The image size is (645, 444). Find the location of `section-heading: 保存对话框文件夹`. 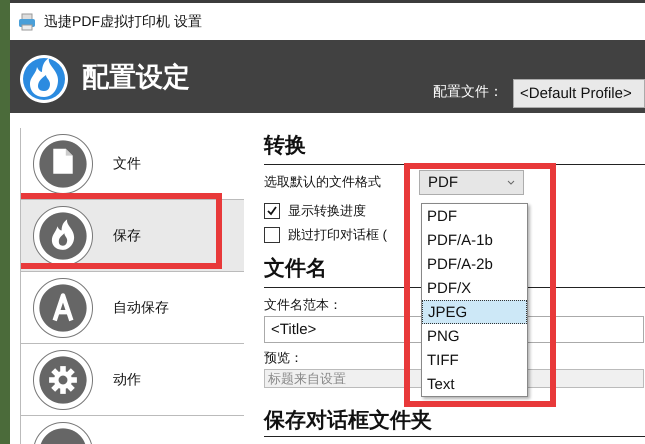

section-heading: 保存对话框文件夹 is located at coordinates (454, 421).